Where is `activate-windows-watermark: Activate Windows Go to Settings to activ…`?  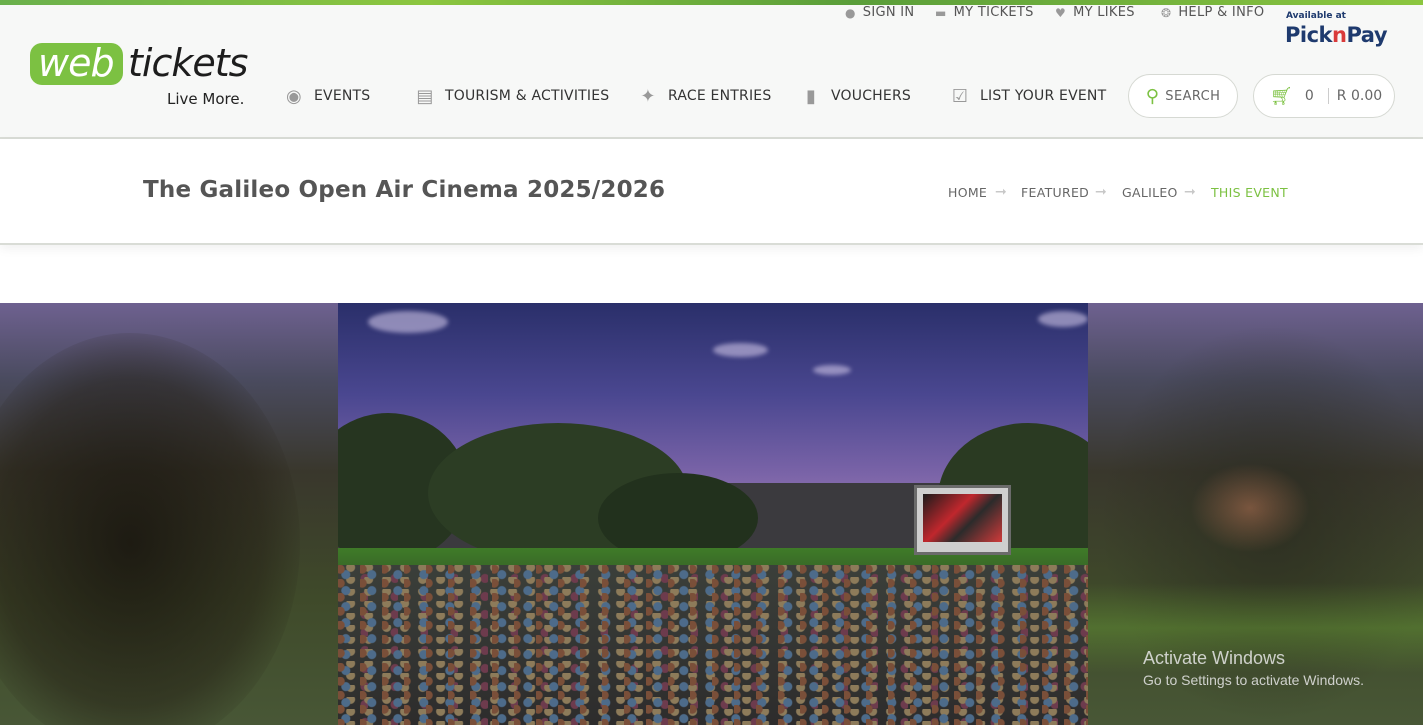 activate-windows-watermark: Activate Windows Go to Settings to activ… is located at coordinates (1253, 668).